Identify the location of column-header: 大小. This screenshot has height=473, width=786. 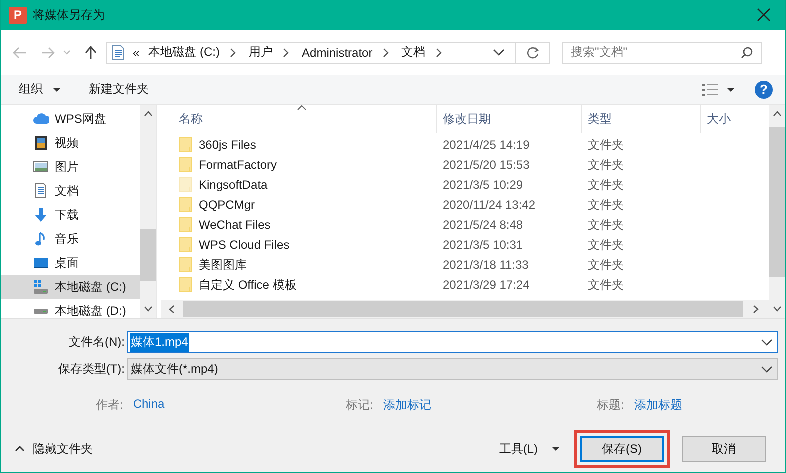
(735, 119).